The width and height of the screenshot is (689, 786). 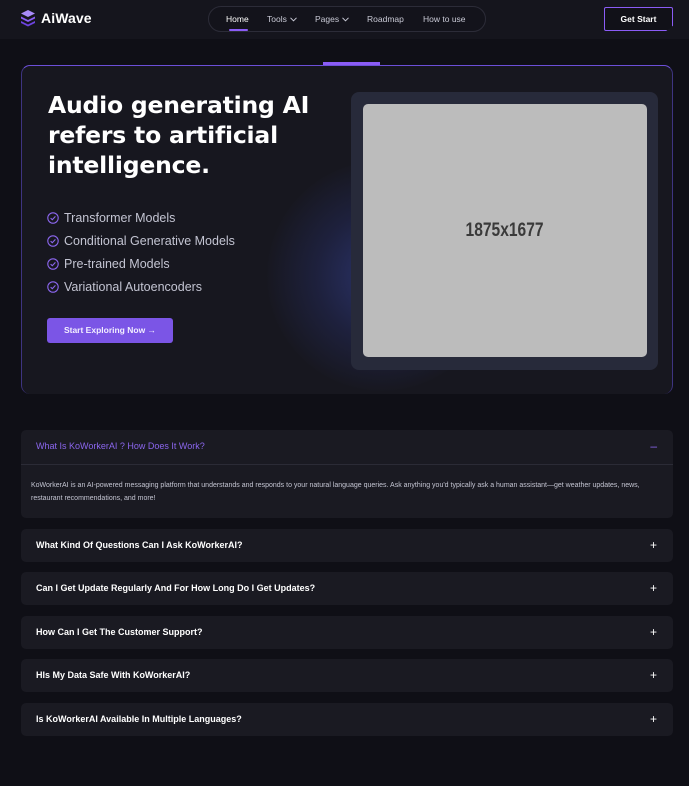 What do you see at coordinates (66, 18) in the screenshot?
I see `brand-name: AiWave` at bounding box center [66, 18].